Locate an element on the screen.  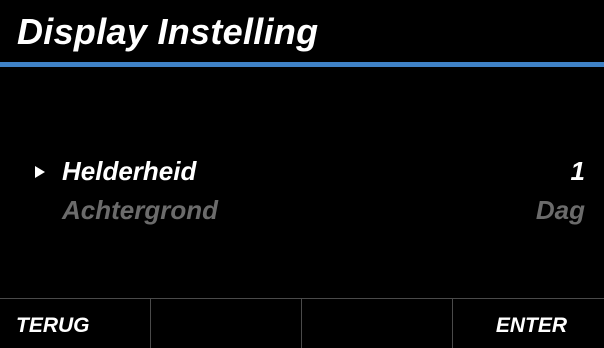
menu-item-achtergrond: Achtergrond Dag is located at coordinates (302, 211).